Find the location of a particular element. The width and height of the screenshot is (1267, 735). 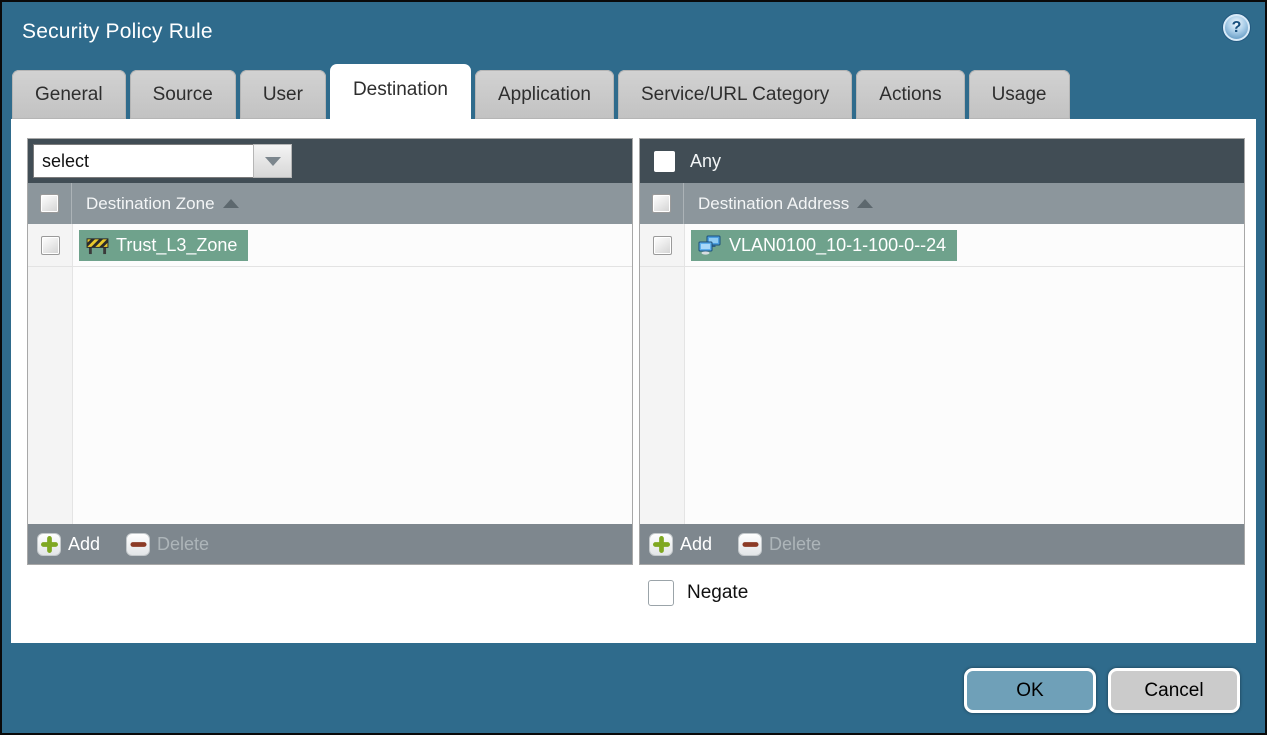

address-row-checkbox is located at coordinates (662, 245).